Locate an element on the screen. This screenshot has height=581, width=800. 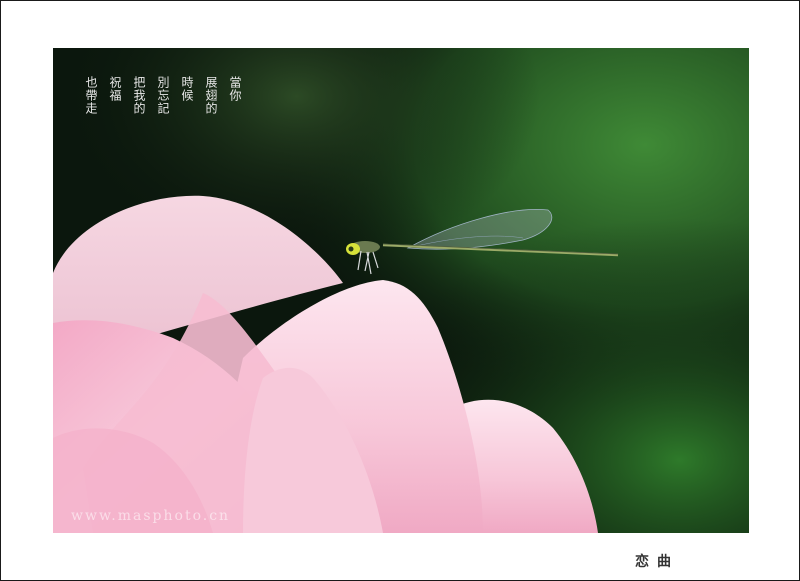
poem-column: 時候 is located at coordinates (187, 89).